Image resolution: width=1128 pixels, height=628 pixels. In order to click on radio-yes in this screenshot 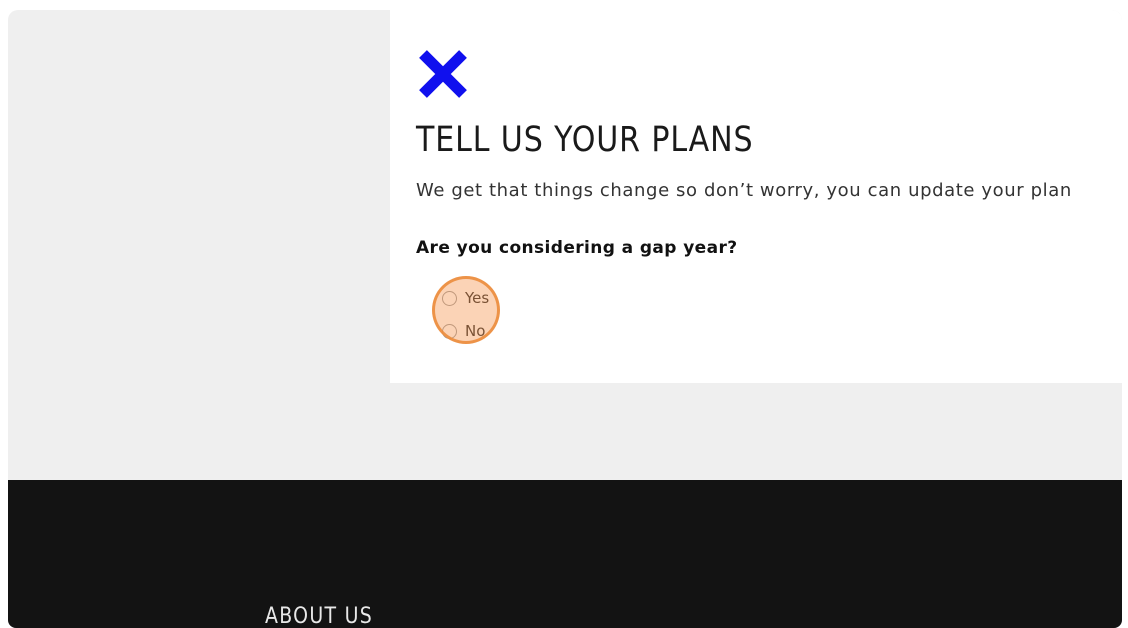, I will do `click(449, 298)`.